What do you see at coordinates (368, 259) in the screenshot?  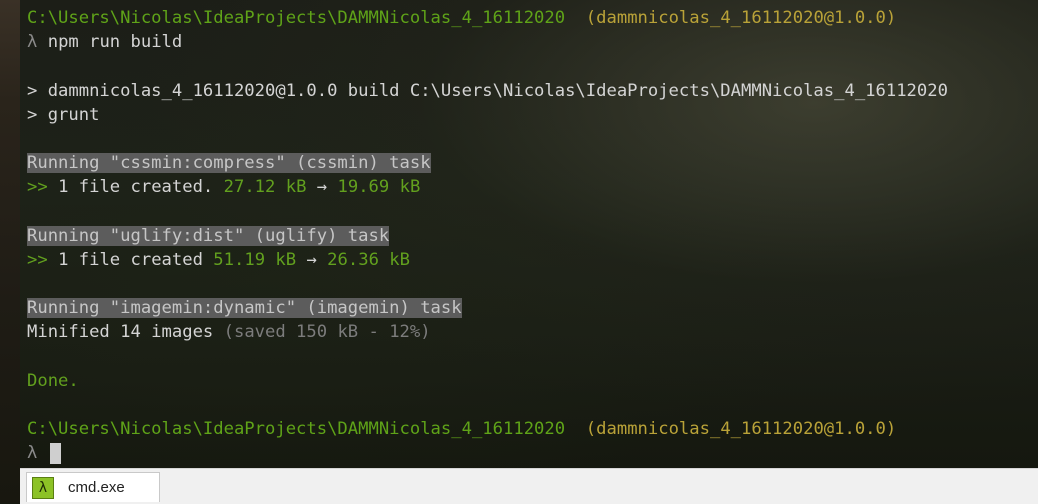 I see `size-after: 26.36 kB` at bounding box center [368, 259].